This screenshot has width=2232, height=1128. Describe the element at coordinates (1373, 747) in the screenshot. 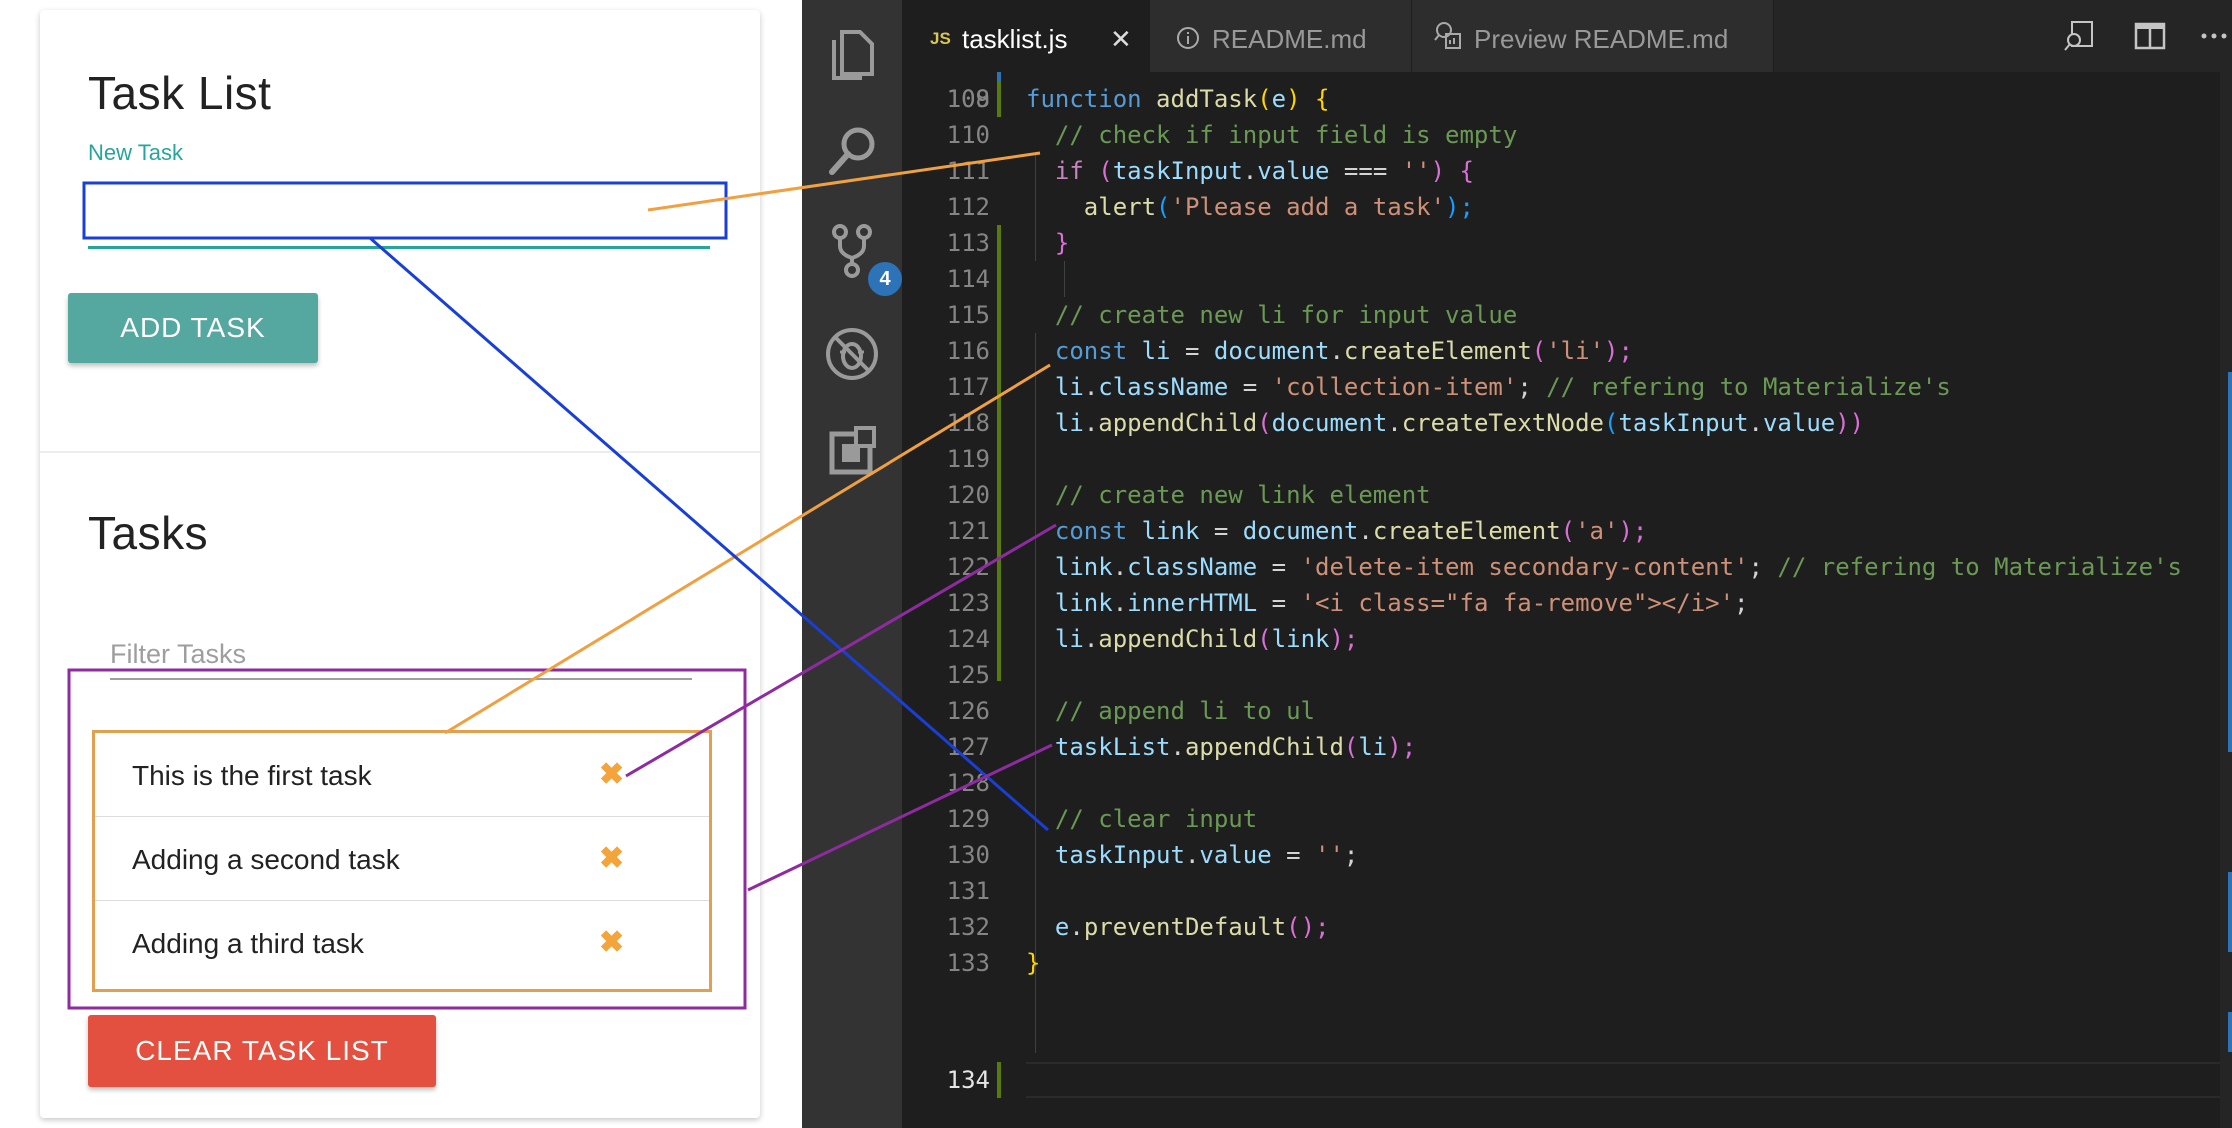

I see `identifier: li` at that location.